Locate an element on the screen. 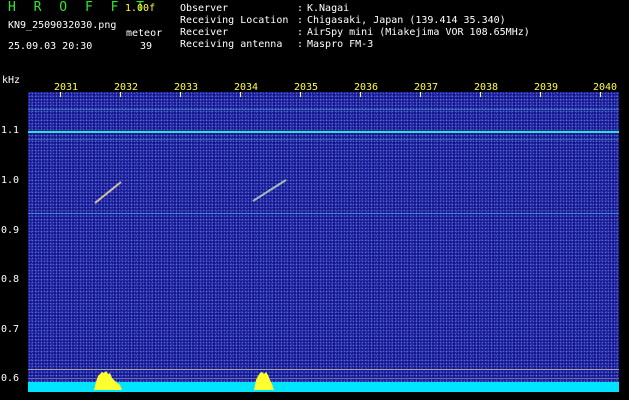 The width and height of the screenshot is (629, 400). info-label-location: Receiving Location is located at coordinates (234, 20).